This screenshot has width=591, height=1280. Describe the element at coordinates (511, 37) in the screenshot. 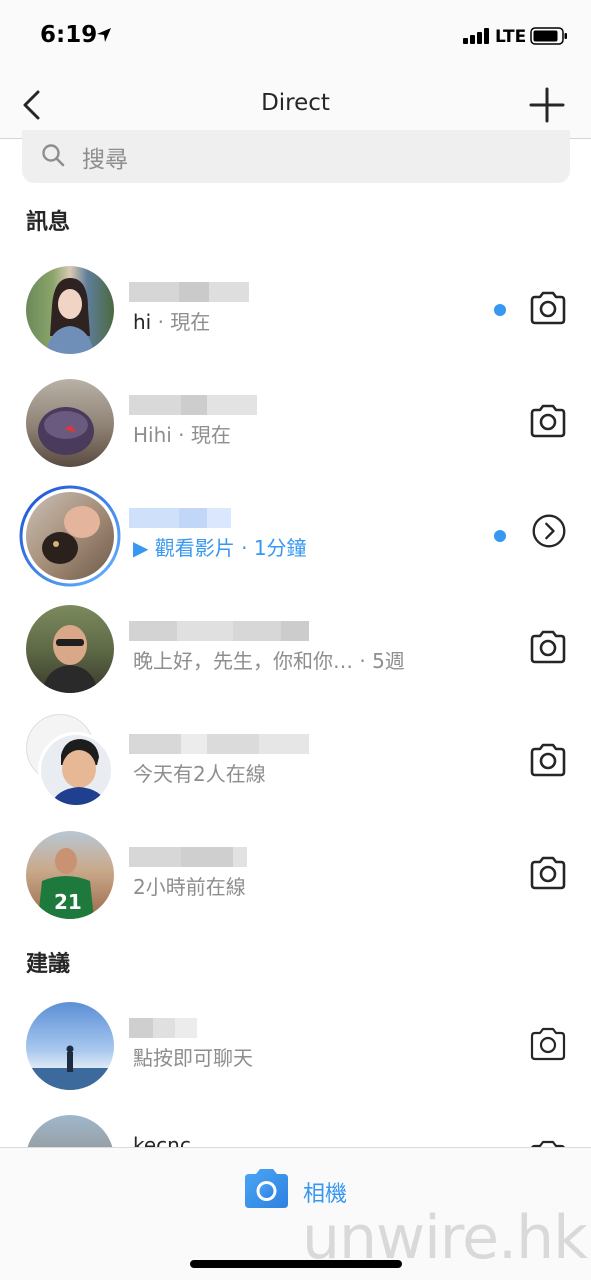

I see `network-label: LTE` at that location.